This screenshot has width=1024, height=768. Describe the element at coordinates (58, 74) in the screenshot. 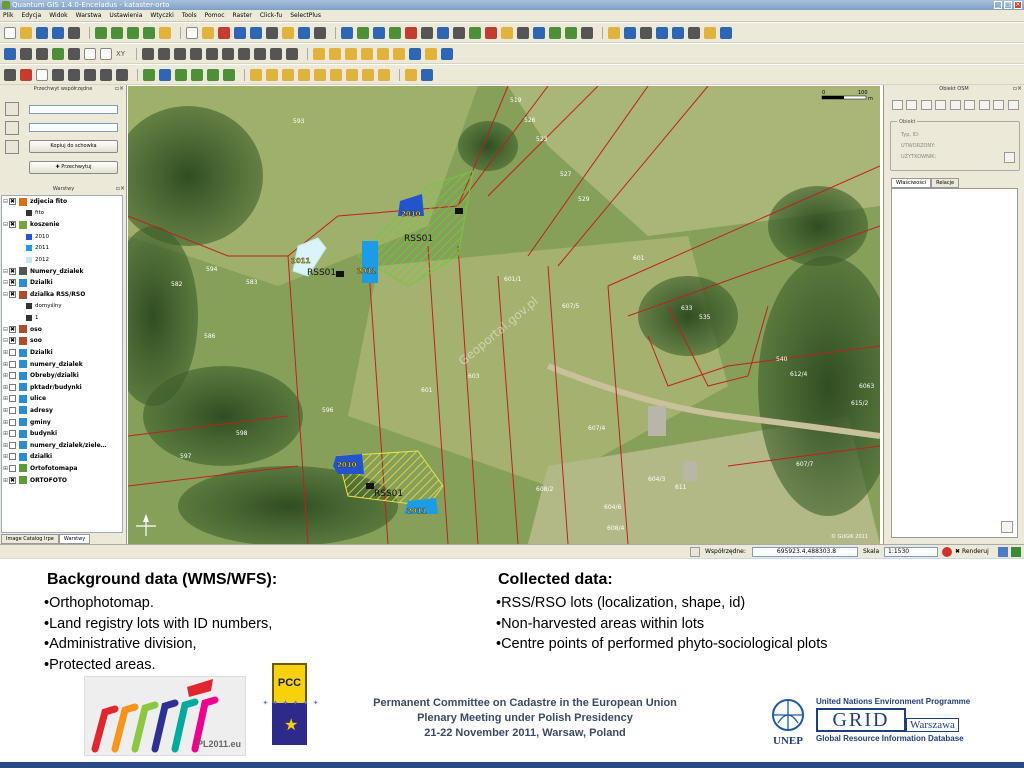

I see `line-tool-icon` at that location.